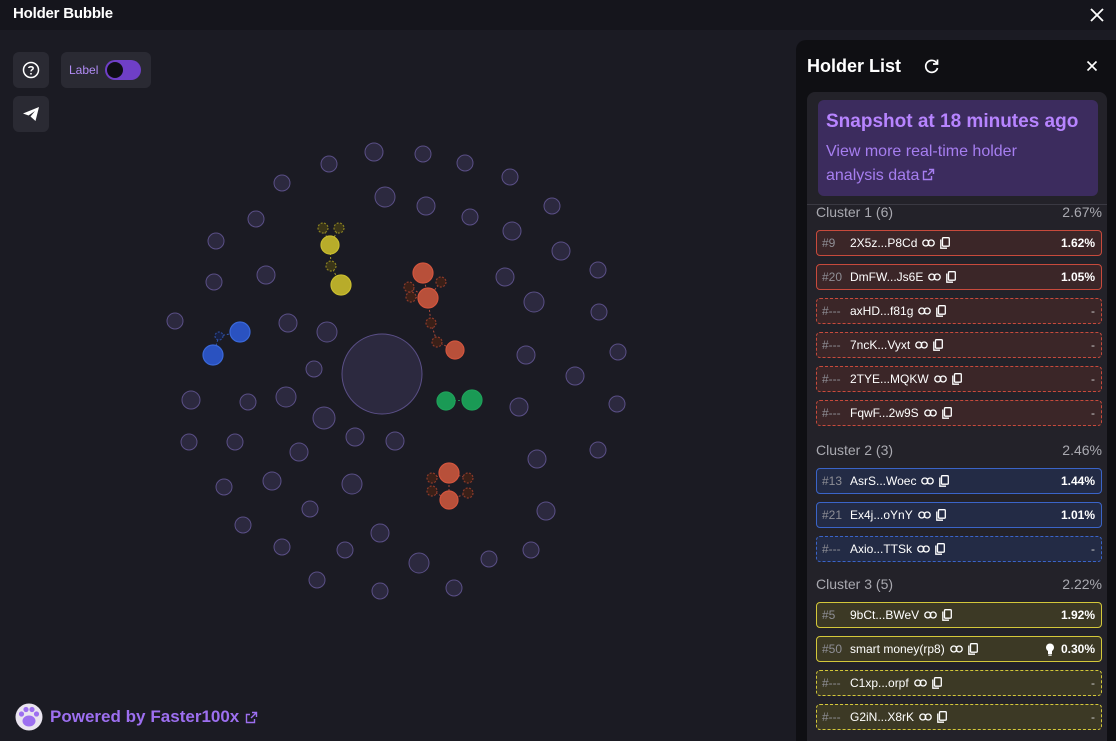 The height and width of the screenshot is (741, 1116). Describe the element at coordinates (31, 114) in the screenshot. I see `telegram-button` at that location.